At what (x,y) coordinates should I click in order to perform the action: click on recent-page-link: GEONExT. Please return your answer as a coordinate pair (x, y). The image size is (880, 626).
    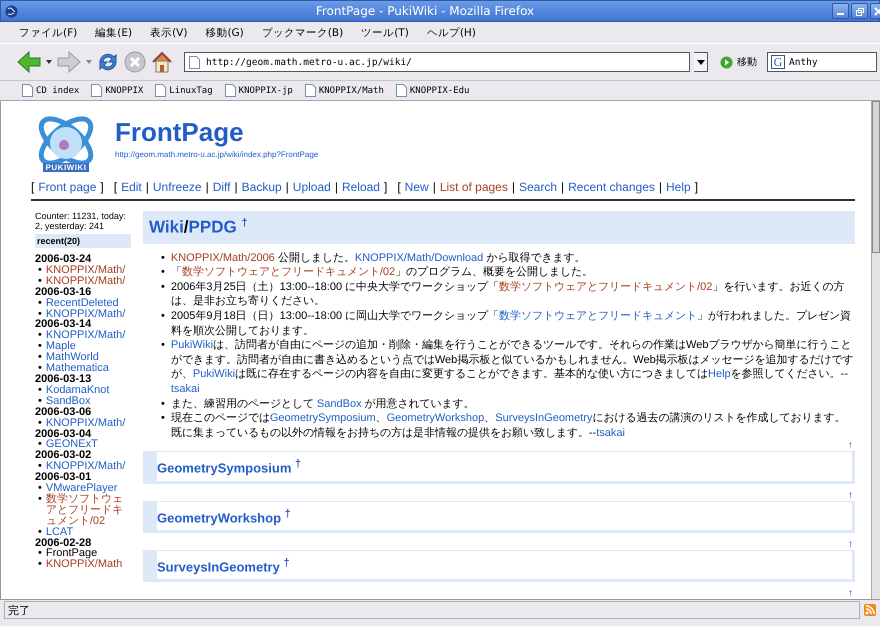
    Looking at the image, I should click on (72, 444).